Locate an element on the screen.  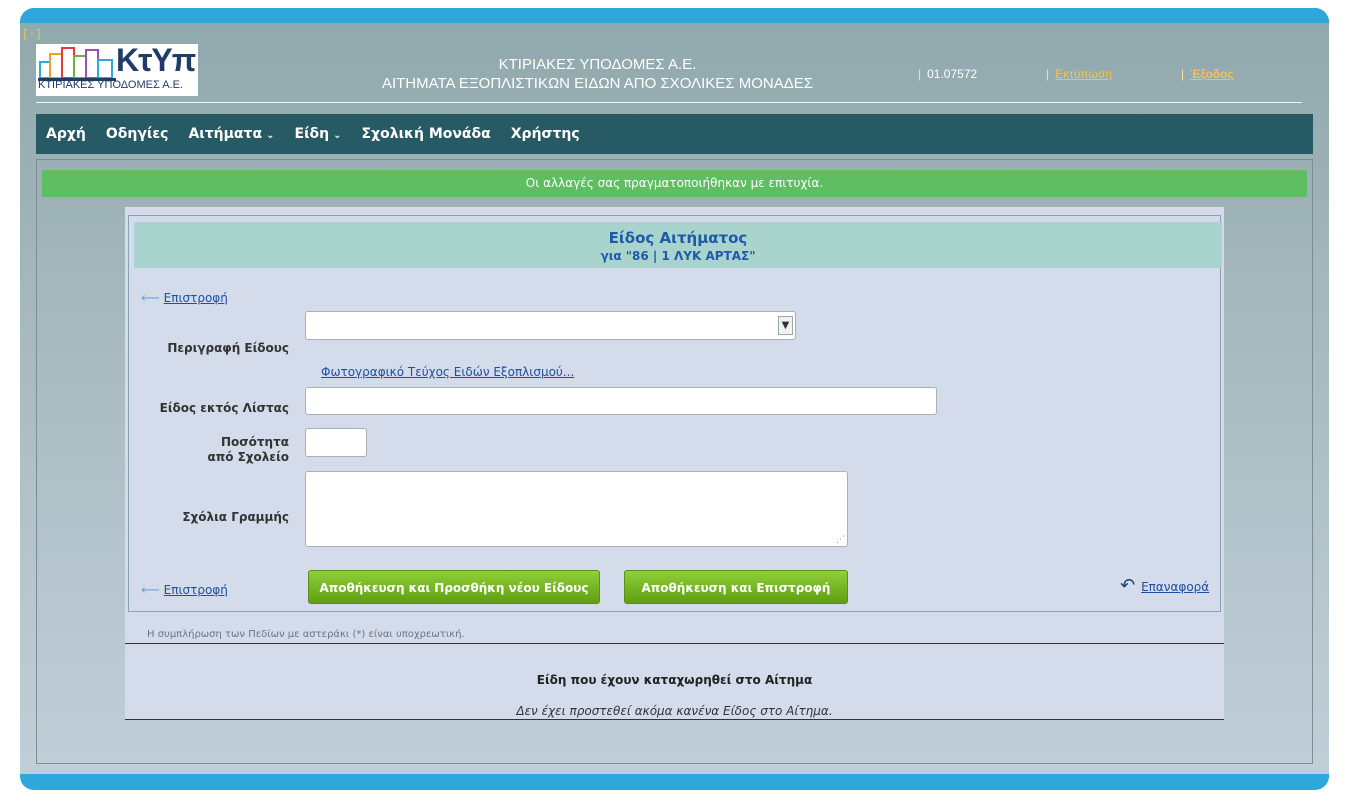
offlist-label: Είδος εκτός Λίστας is located at coordinates (224, 408).